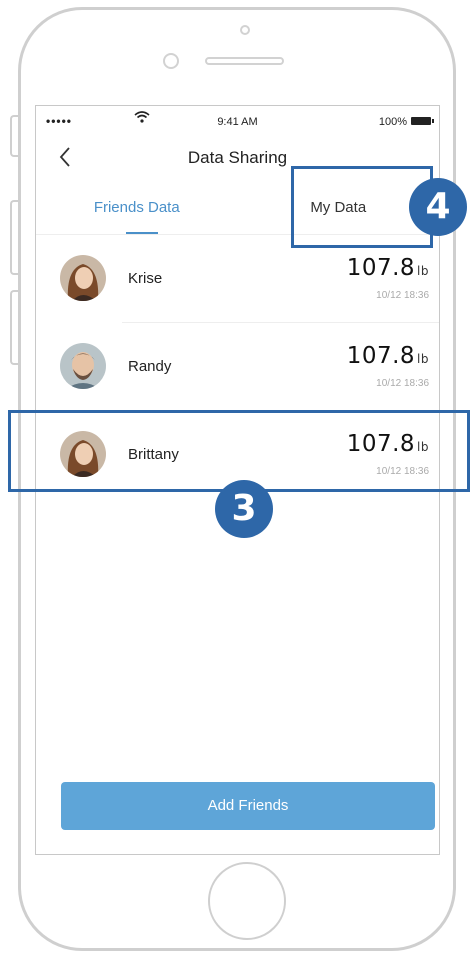  I want to click on home-button, so click(247, 901).